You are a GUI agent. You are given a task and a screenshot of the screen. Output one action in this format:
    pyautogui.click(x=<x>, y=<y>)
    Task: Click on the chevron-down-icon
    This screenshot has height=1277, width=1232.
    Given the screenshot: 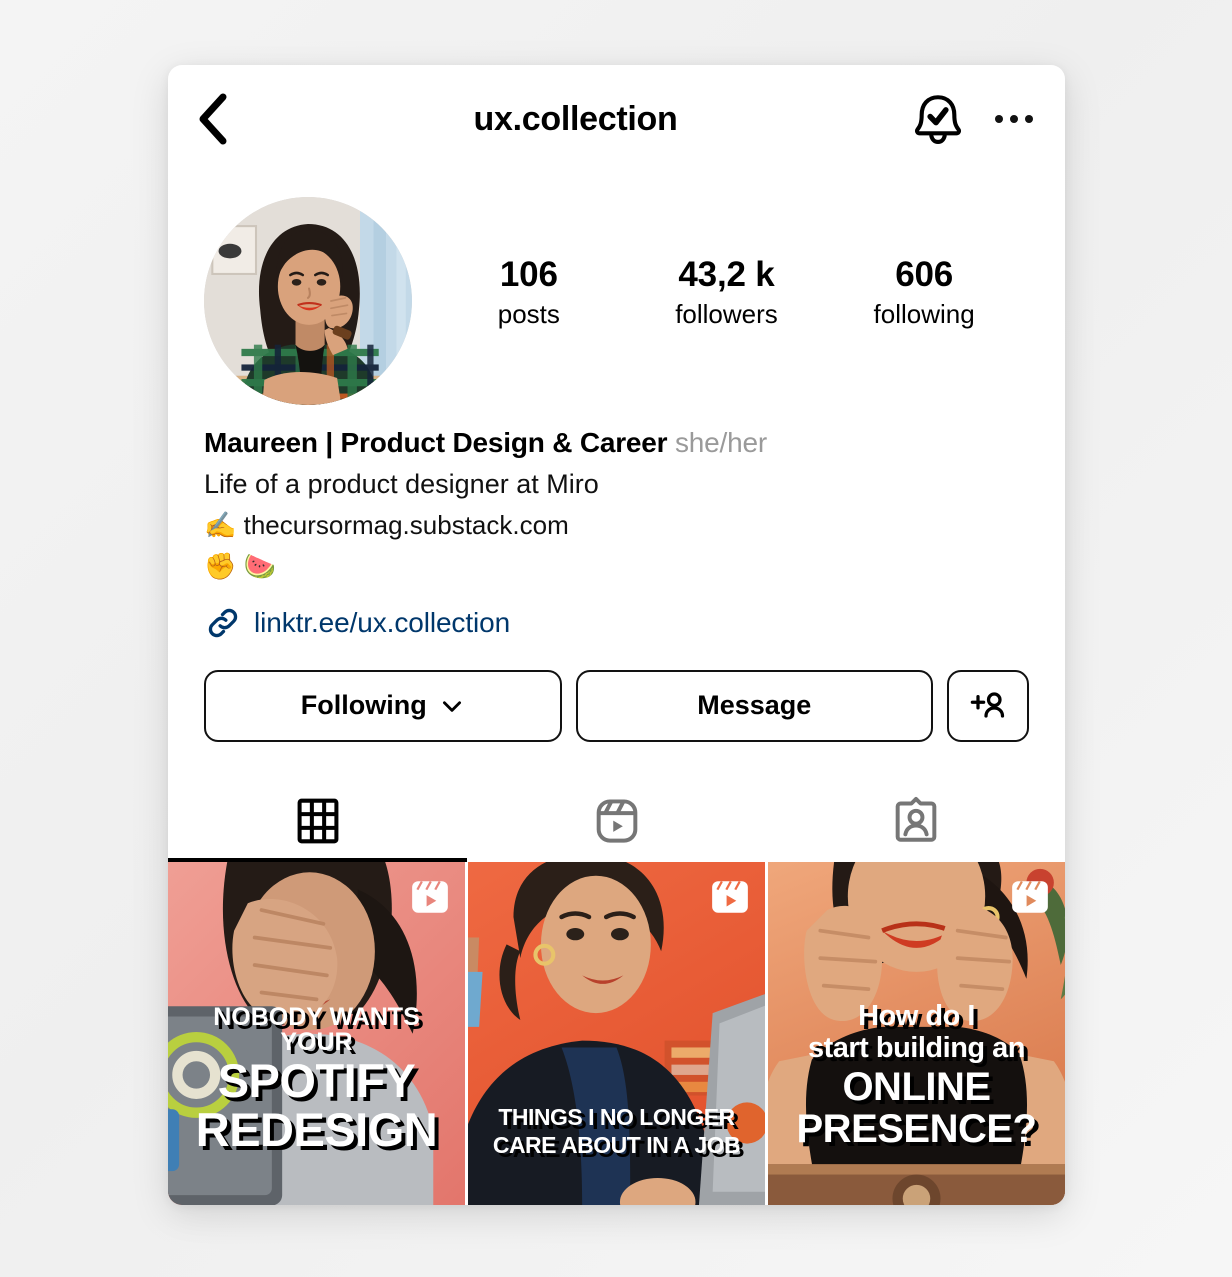 What is the action you would take?
    pyautogui.click(x=451, y=706)
    